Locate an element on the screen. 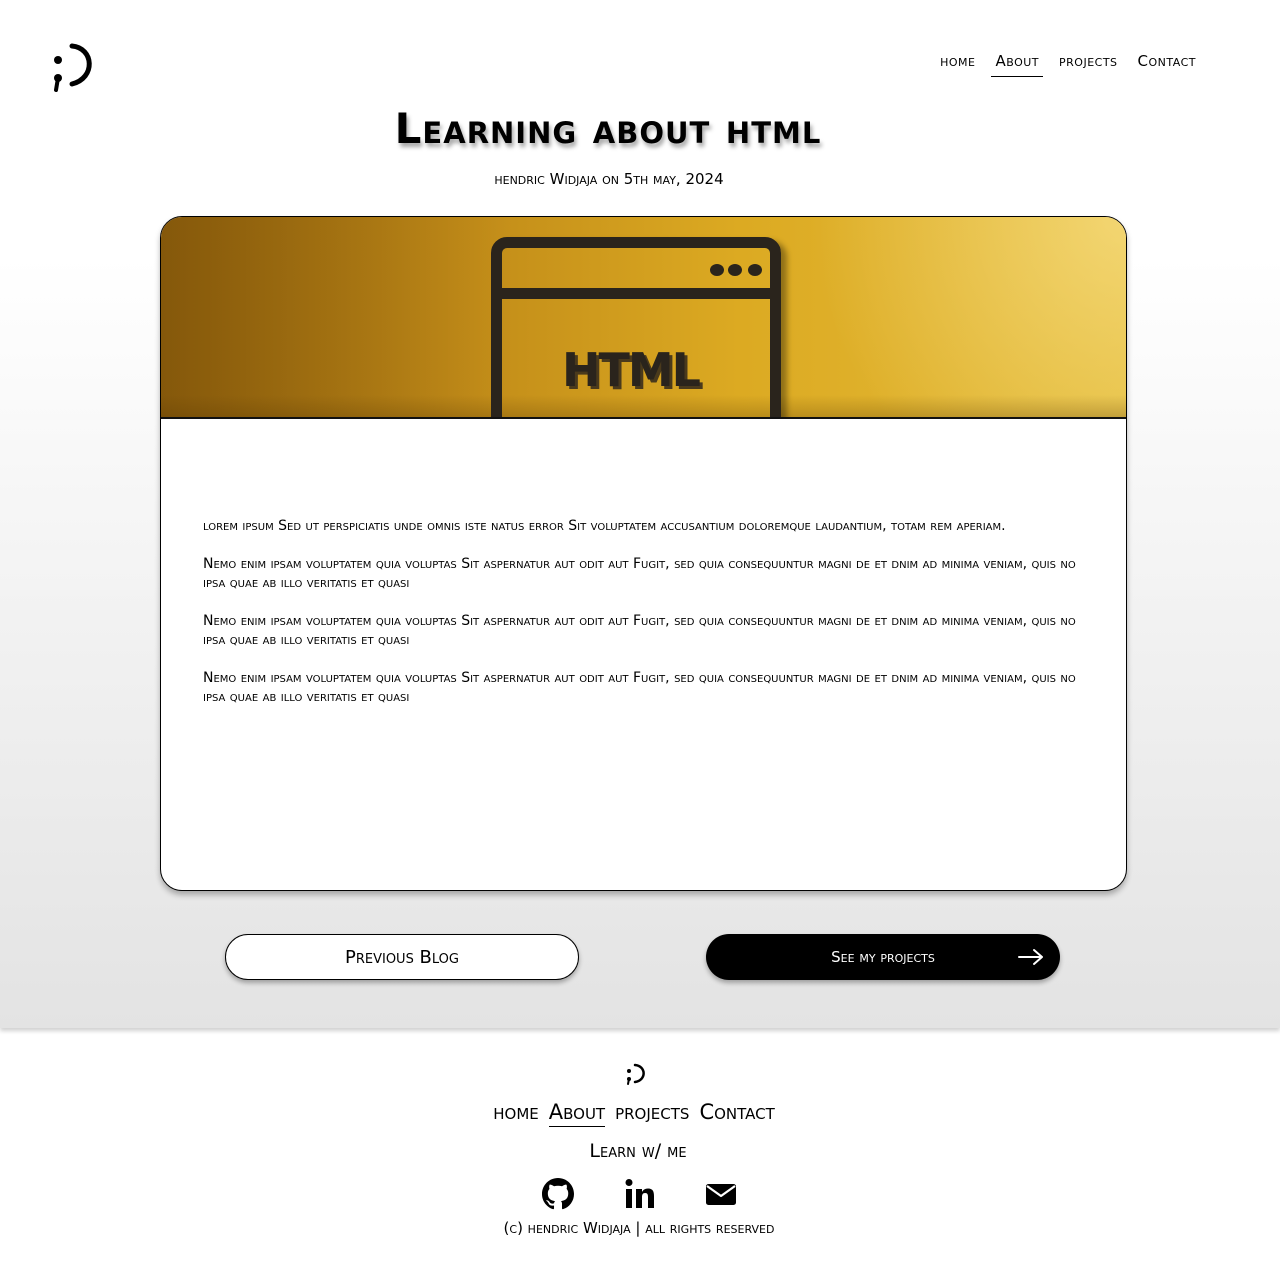 The height and width of the screenshot is (1270, 1280). footer-logo is located at coordinates (636, 1074).